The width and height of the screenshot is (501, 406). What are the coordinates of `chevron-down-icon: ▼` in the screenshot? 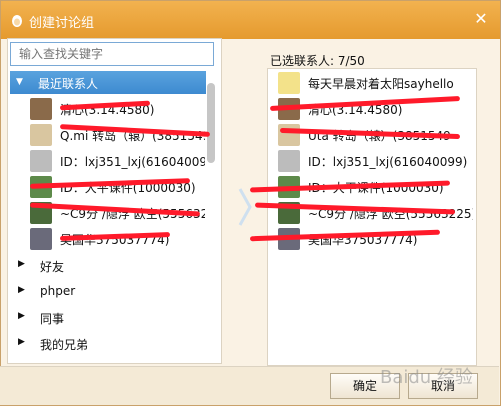 It's located at (19, 82).